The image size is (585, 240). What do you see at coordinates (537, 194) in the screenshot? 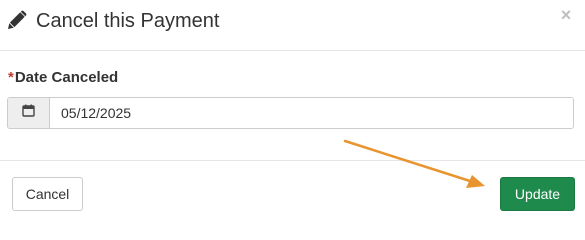
I see `update-button: Update` at bounding box center [537, 194].